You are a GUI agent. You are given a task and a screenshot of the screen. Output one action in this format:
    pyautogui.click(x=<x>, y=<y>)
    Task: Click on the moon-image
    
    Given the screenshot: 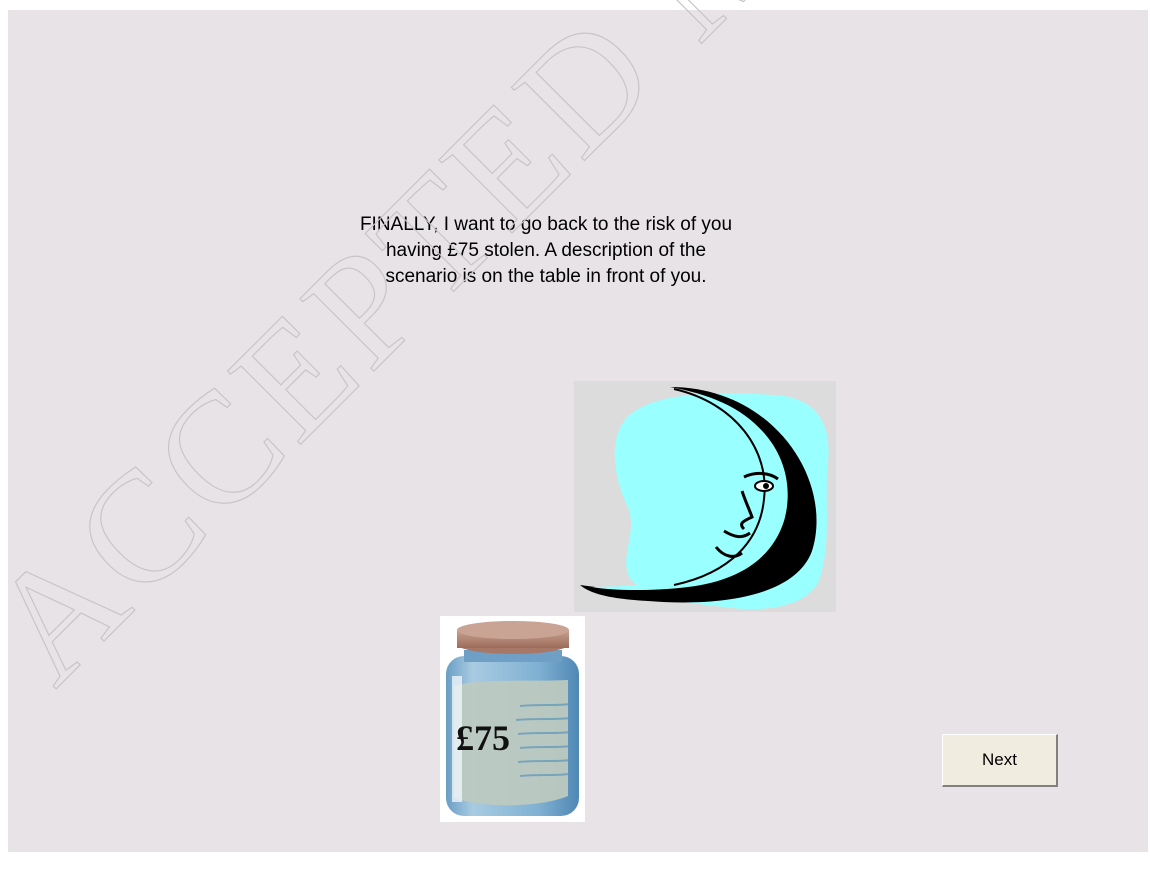 What is the action you would take?
    pyautogui.click(x=705, y=496)
    